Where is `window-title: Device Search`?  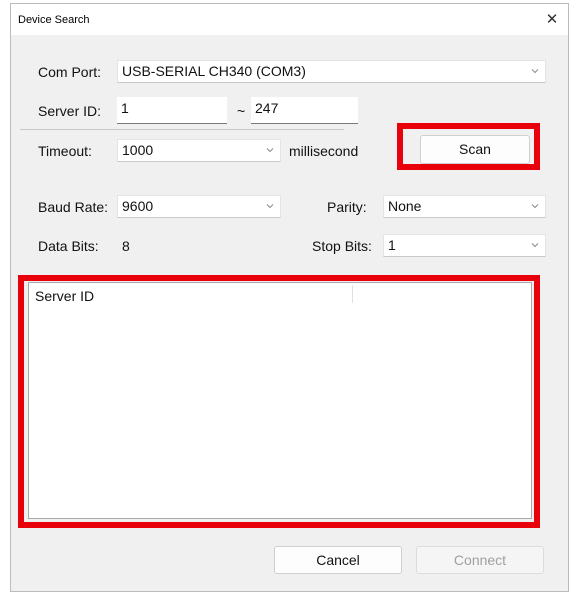
window-title: Device Search is located at coordinates (54, 20).